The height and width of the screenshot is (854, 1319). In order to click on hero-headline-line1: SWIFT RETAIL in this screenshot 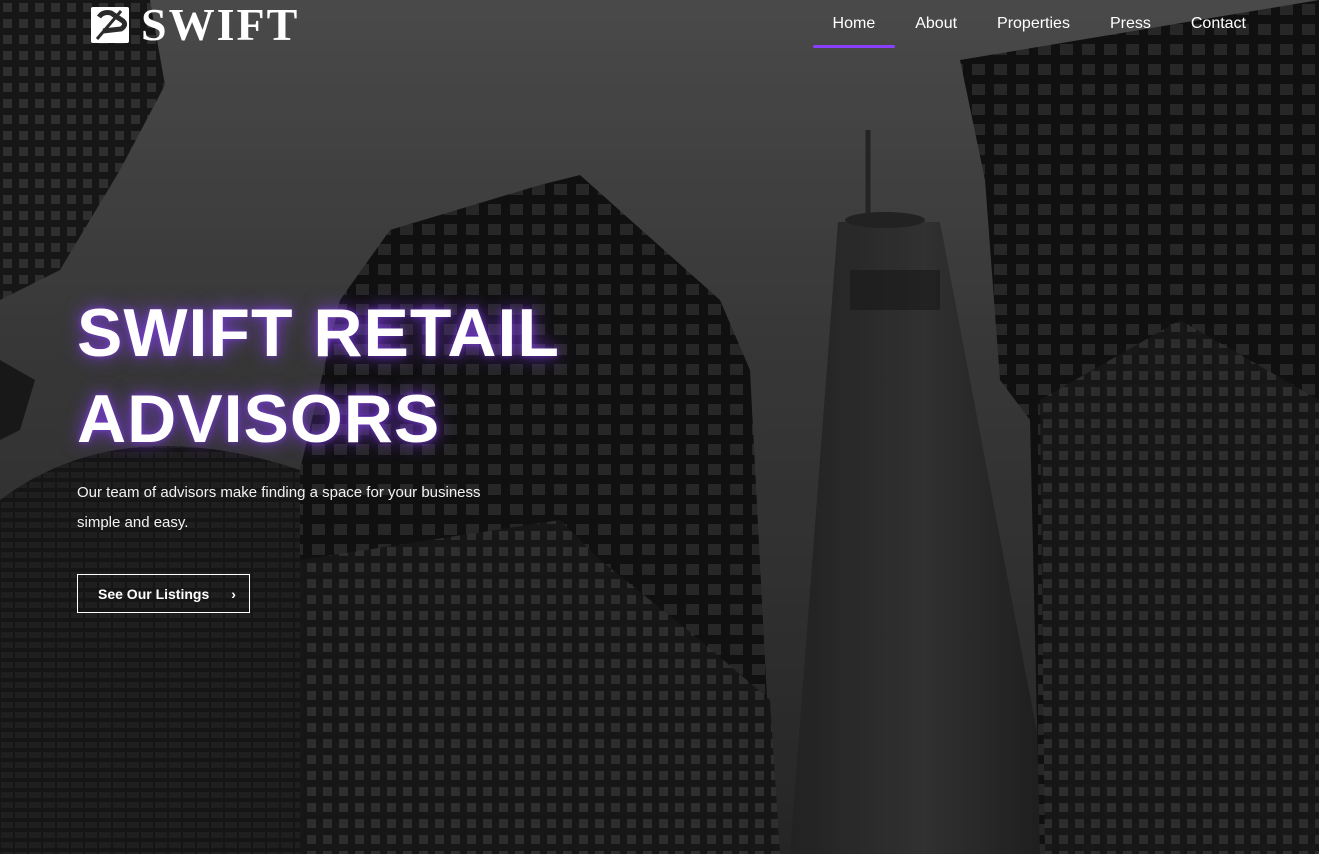, I will do `click(318, 333)`.